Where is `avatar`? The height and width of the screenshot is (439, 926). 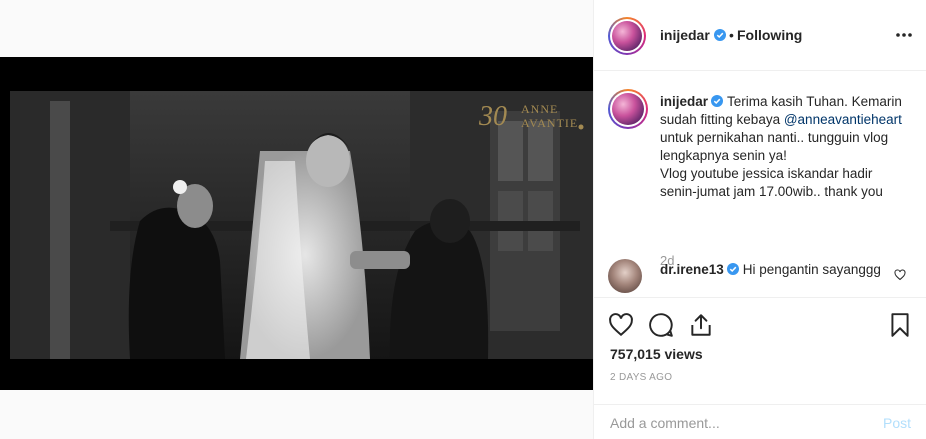 avatar is located at coordinates (627, 36).